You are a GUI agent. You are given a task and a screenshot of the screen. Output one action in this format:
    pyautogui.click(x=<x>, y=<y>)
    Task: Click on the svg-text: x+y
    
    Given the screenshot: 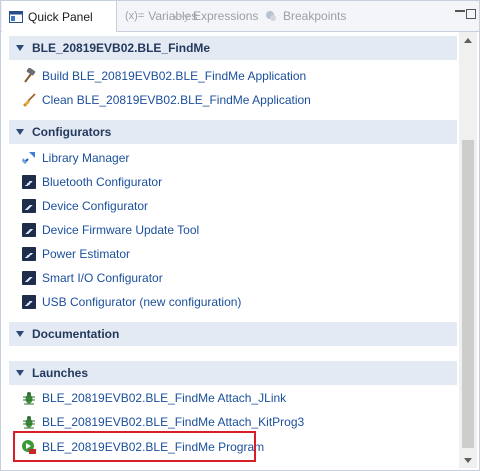 What is the action you would take?
    pyautogui.click(x=181, y=17)
    